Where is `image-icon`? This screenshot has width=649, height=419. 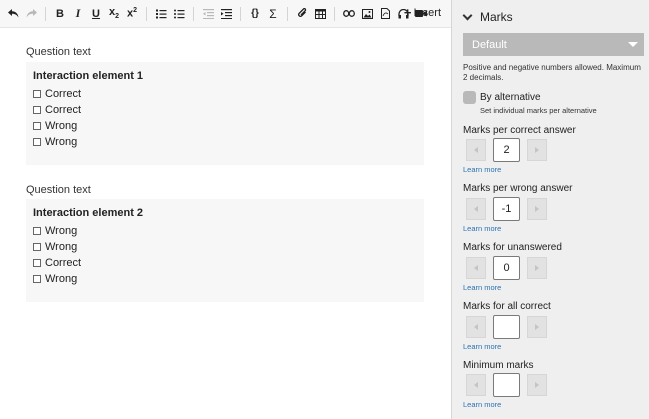
image-icon is located at coordinates (367, 13).